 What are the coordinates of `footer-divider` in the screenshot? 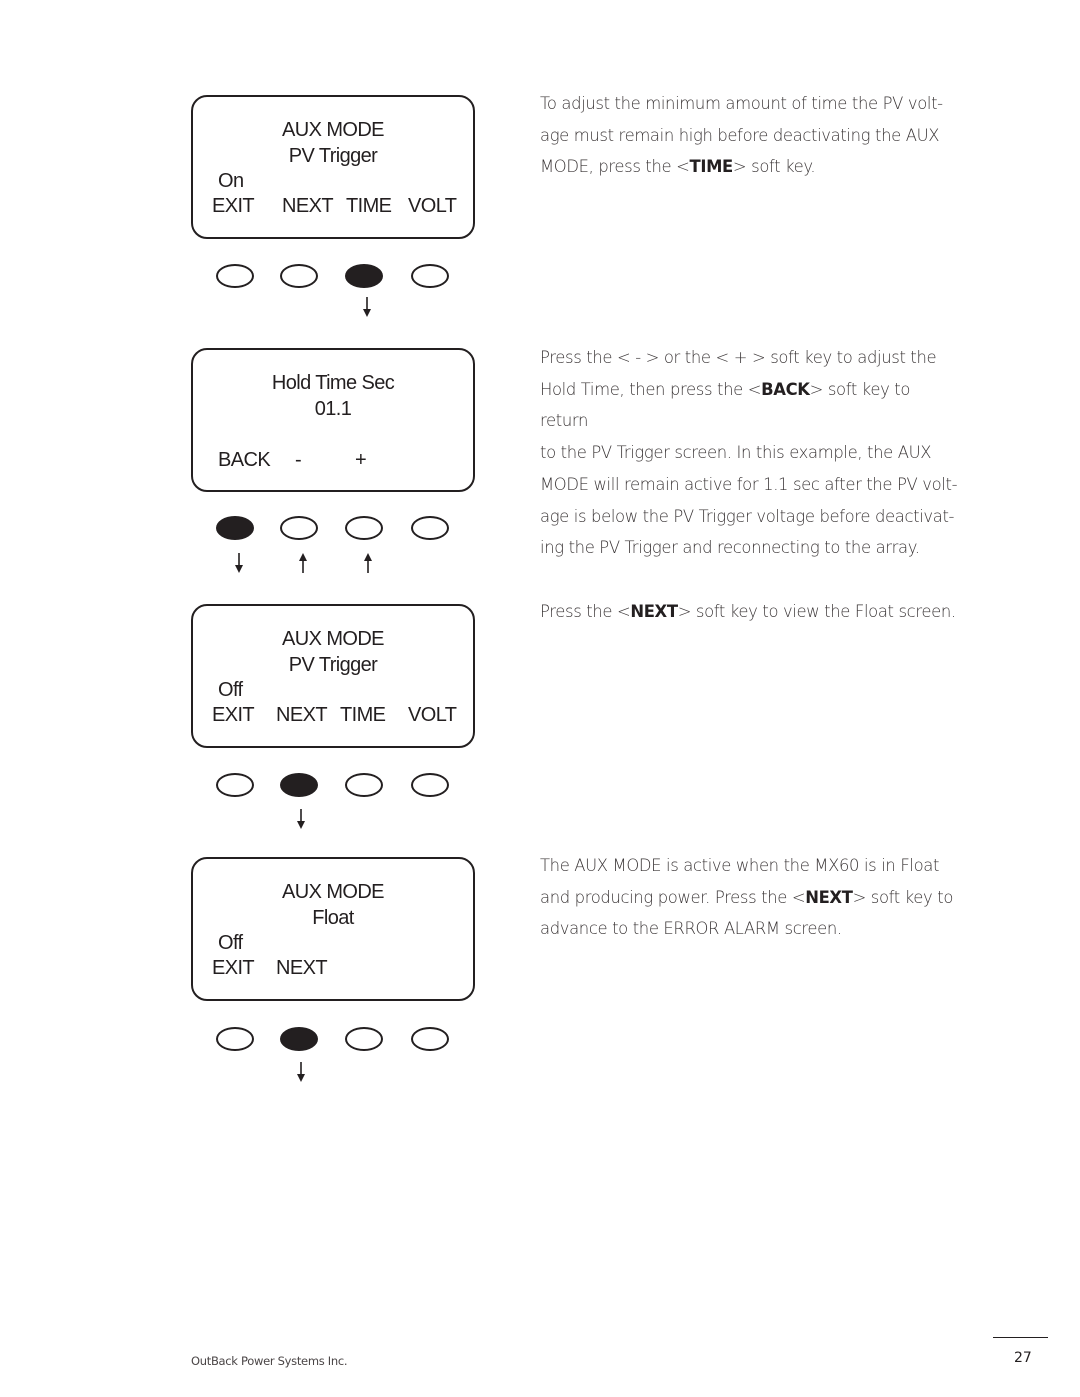 It's located at (1020, 1337).